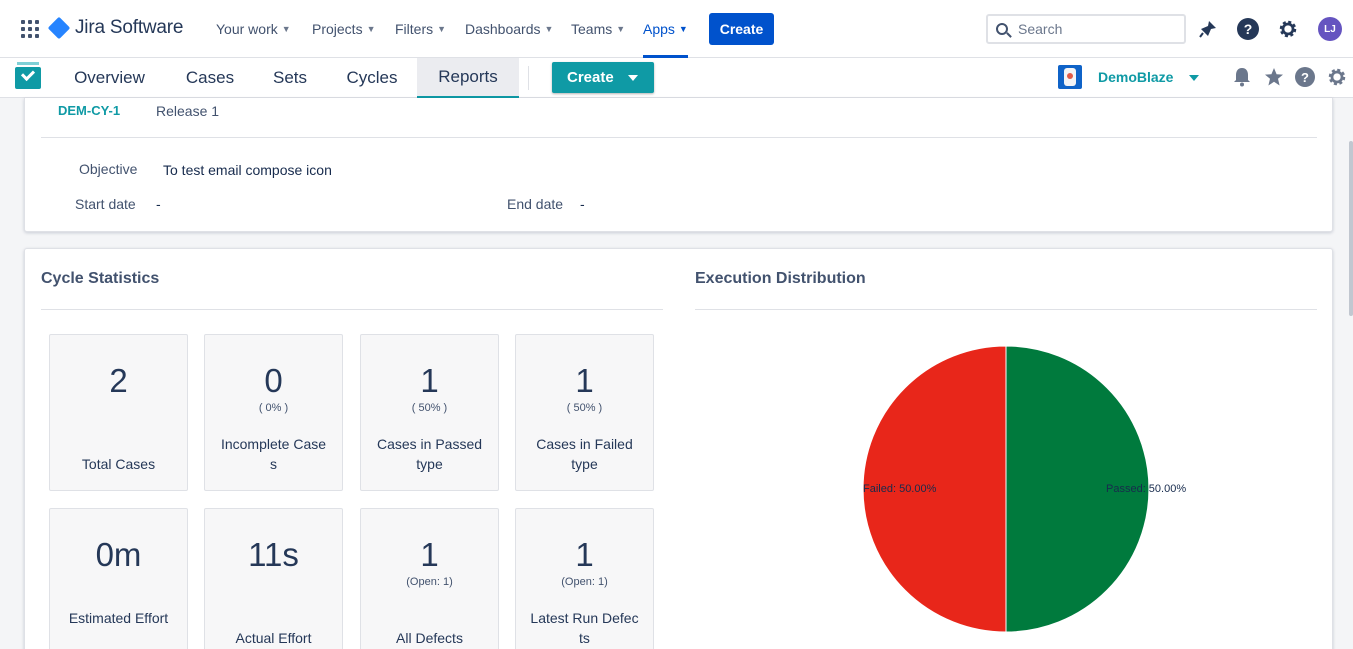 The height and width of the screenshot is (649, 1353). I want to click on nav-label: Your work, so click(247, 29).